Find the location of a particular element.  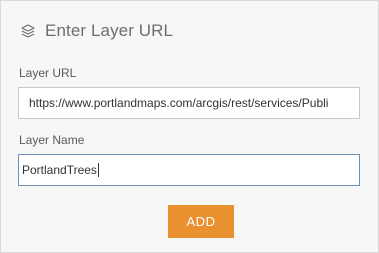

layer-name-label: Layer Name is located at coordinates (52, 140).